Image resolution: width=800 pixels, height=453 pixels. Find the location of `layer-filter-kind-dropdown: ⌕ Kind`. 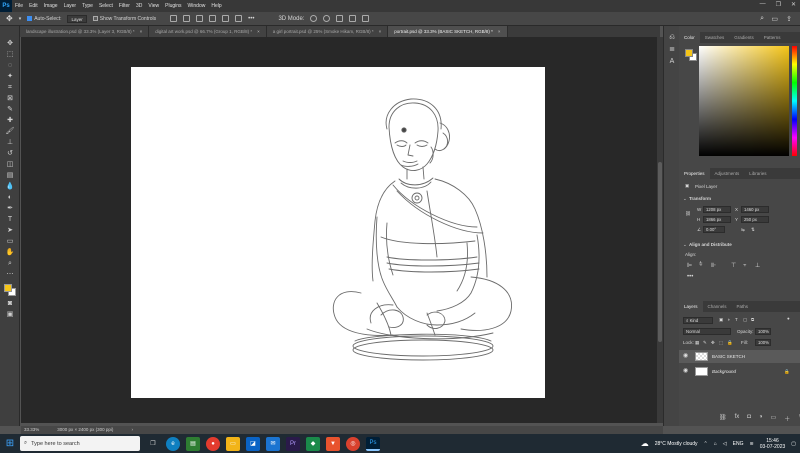

layer-filter-kind-dropdown: ⌕ Kind is located at coordinates (698, 320).